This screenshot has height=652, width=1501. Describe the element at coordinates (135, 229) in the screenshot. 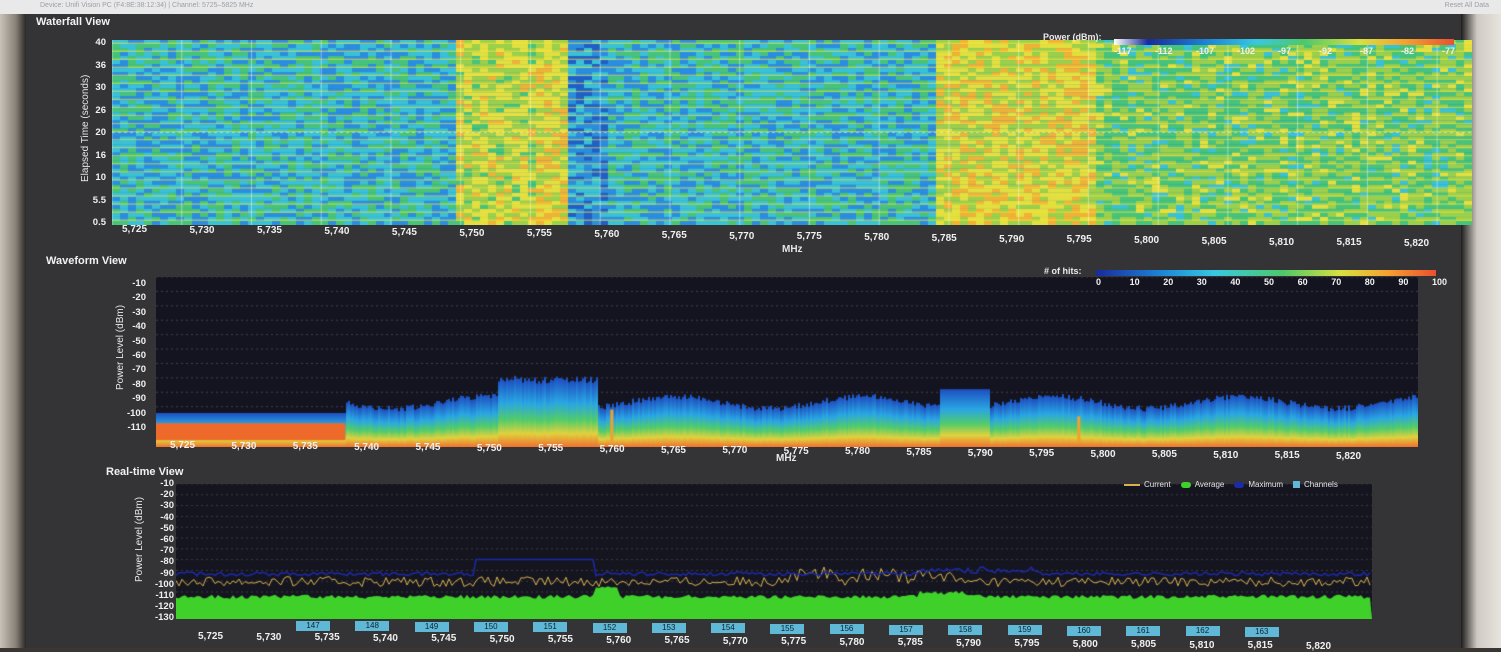

I see `x-tick: 5,725` at that location.